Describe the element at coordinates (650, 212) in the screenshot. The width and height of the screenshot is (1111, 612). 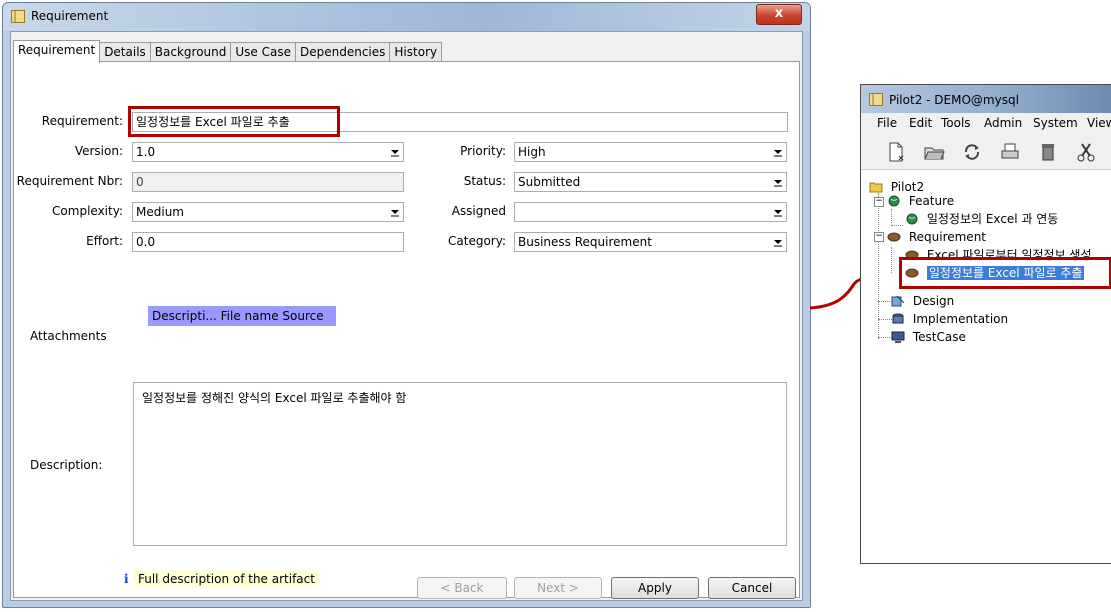
I see `assigned-select` at that location.